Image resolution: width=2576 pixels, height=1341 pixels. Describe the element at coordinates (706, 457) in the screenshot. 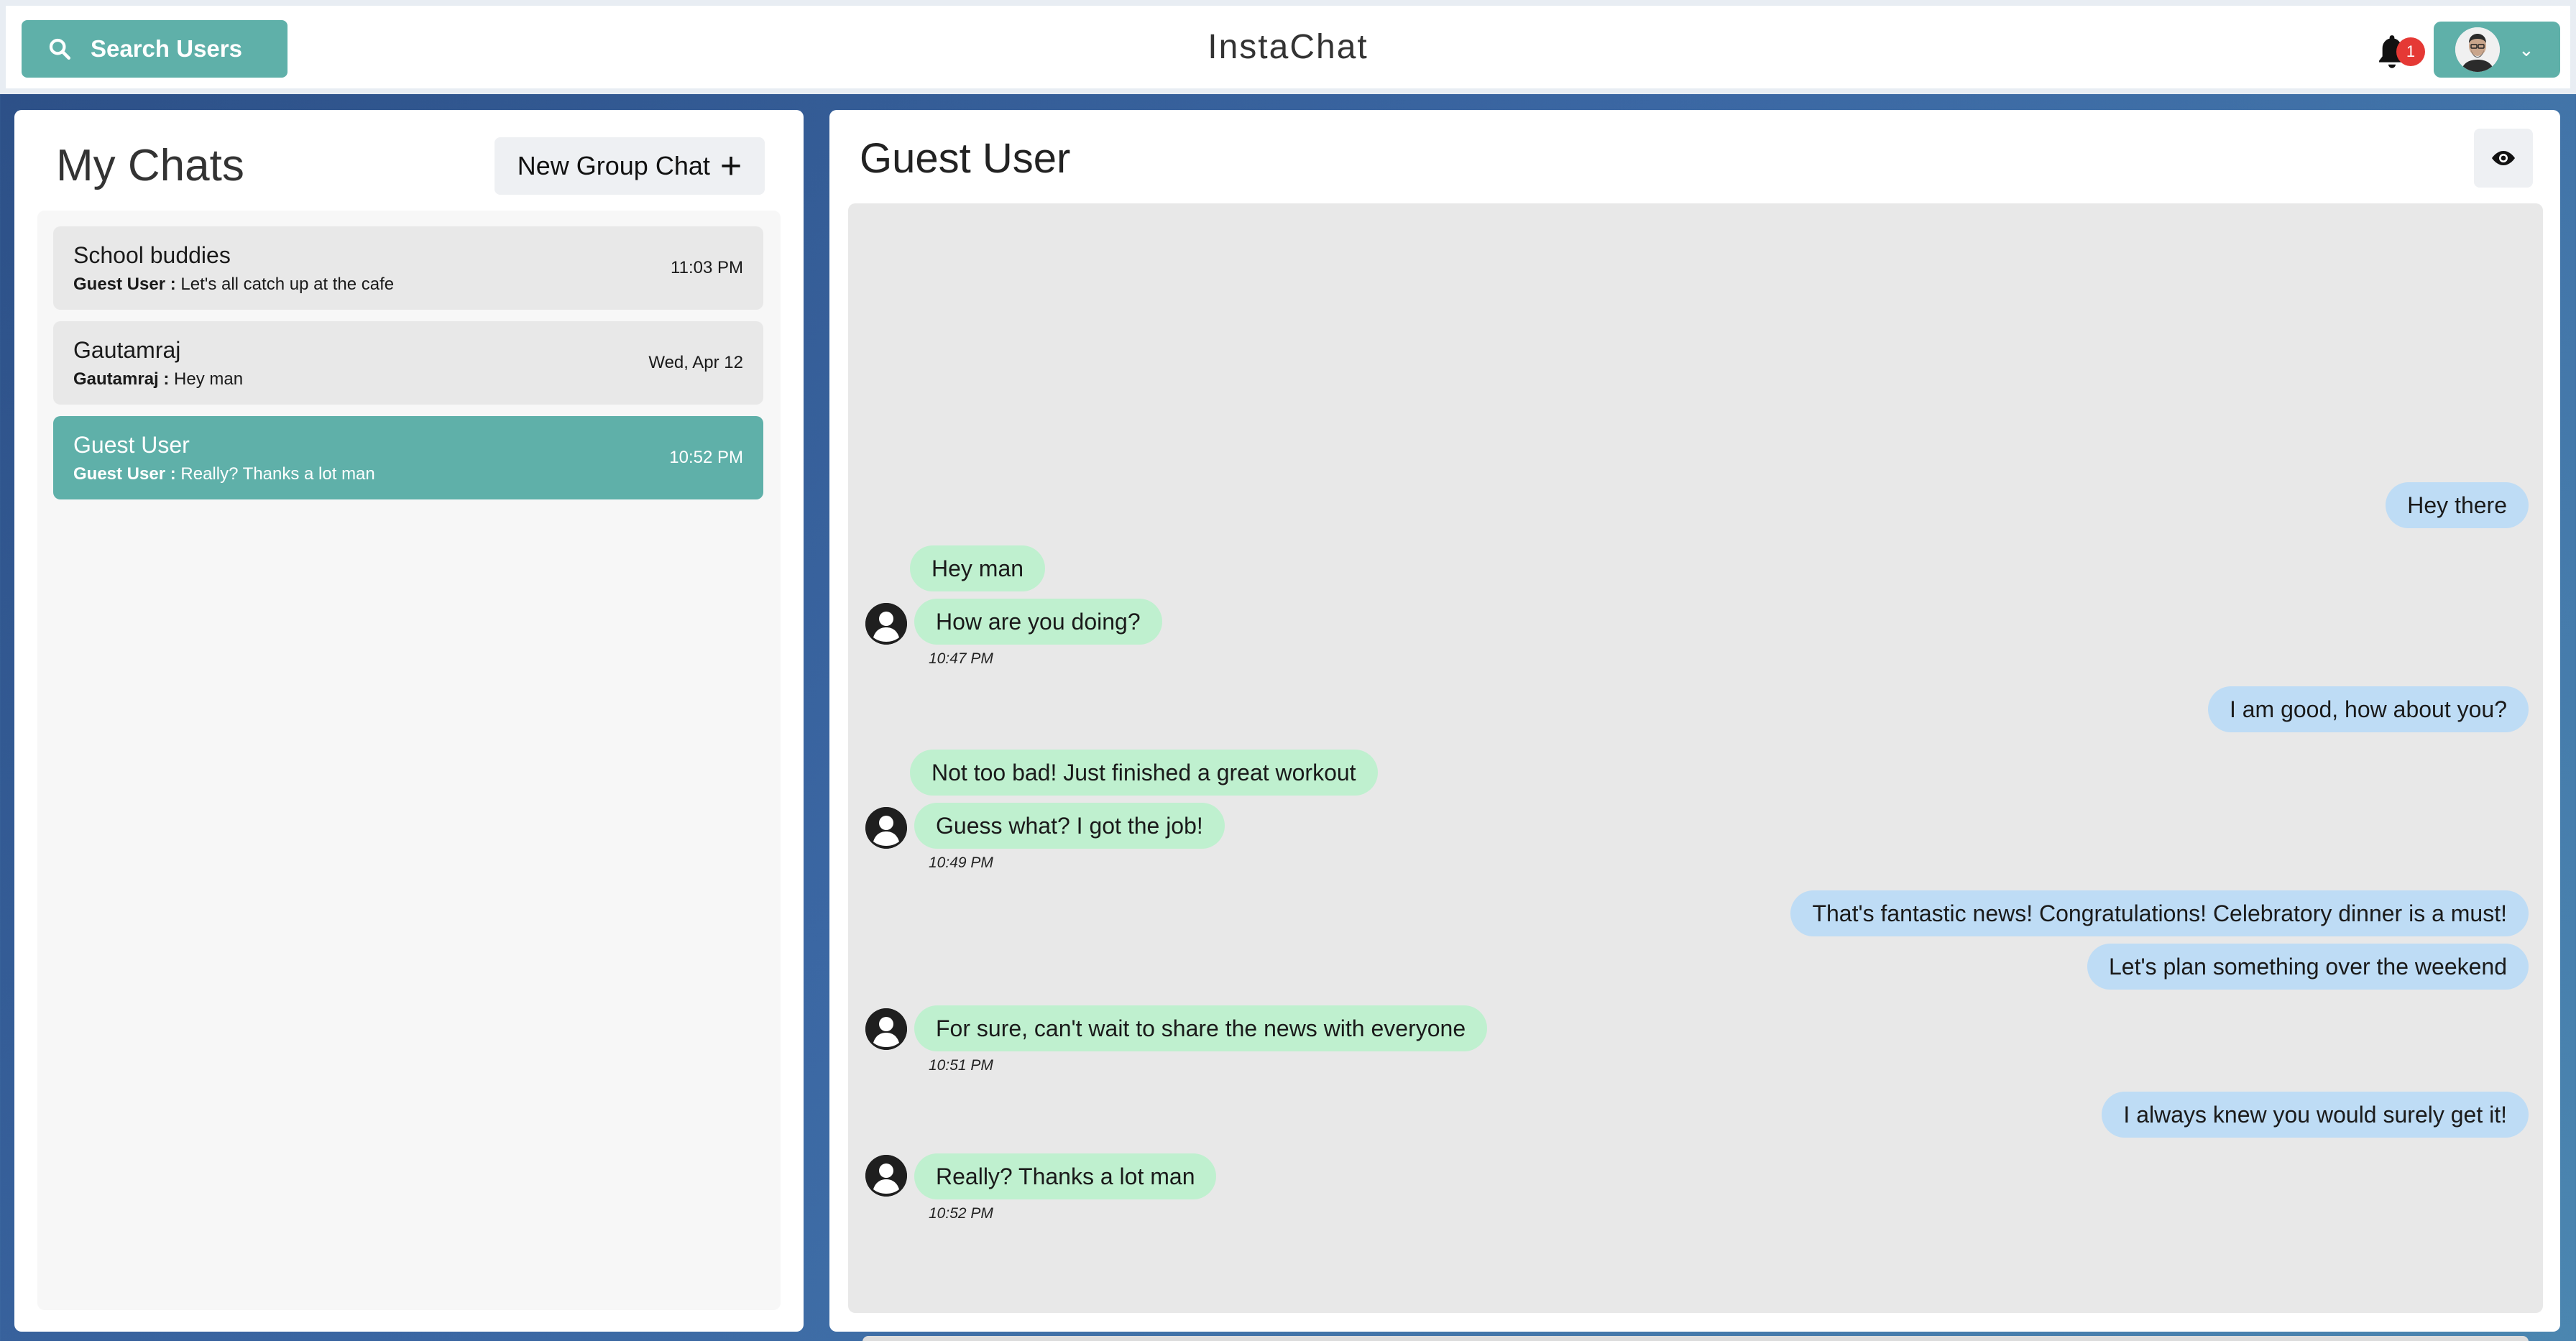

I see `chat-time: 10:52 PM` at that location.